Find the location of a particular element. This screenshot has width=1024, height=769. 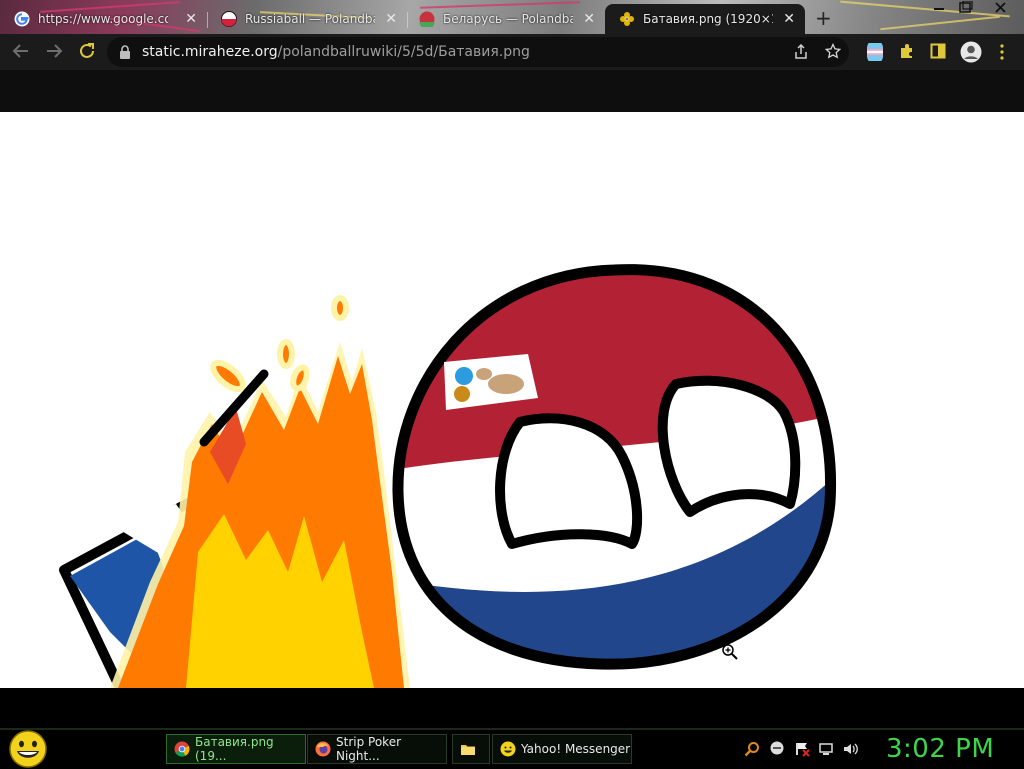

tab-batavia: Батавия.png (1920×1080) ✕ is located at coordinates (705, 19).